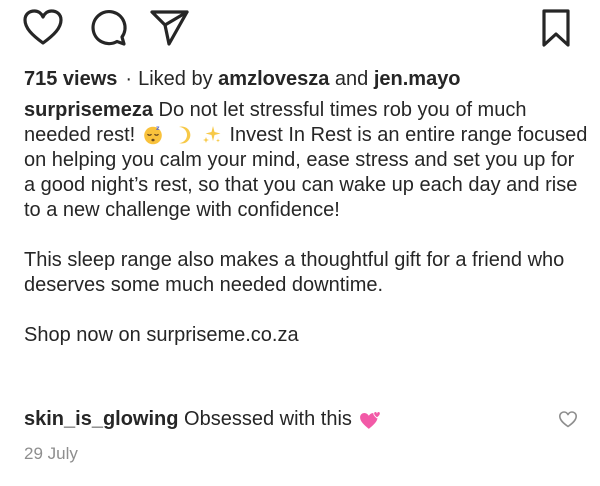 Image resolution: width=600 pixels, height=486 pixels. What do you see at coordinates (70, 79) in the screenshot?
I see `views-count: 715 views` at bounding box center [70, 79].